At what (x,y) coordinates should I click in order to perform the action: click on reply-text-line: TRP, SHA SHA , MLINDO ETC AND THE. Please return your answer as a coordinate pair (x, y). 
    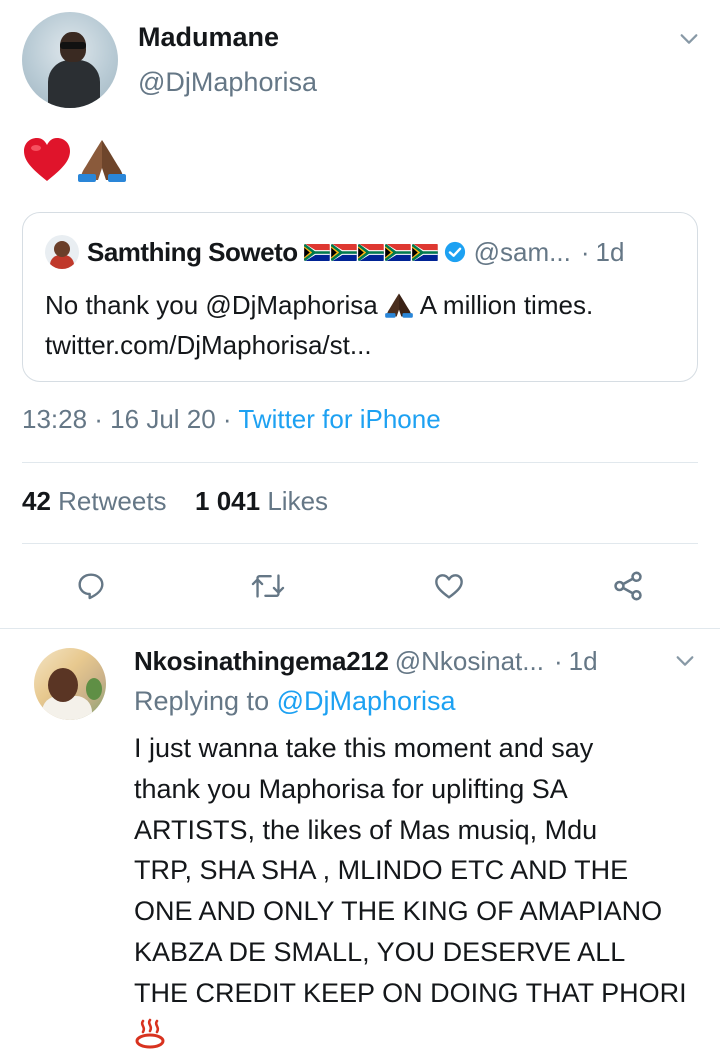
    Looking at the image, I should click on (381, 870).